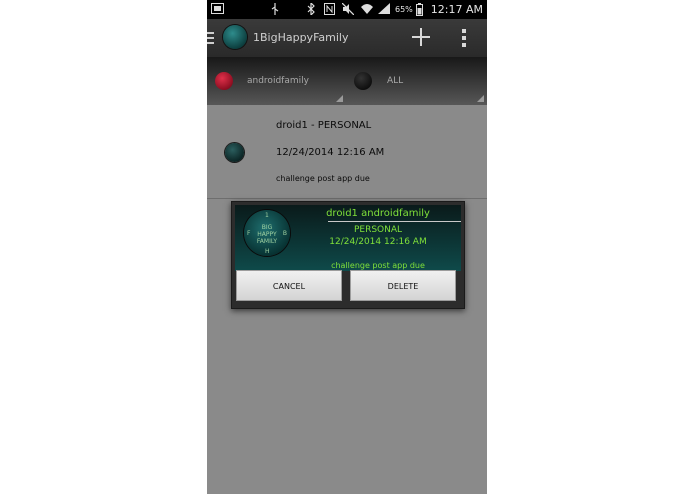  I want to click on app-logo-icon, so click(235, 37).